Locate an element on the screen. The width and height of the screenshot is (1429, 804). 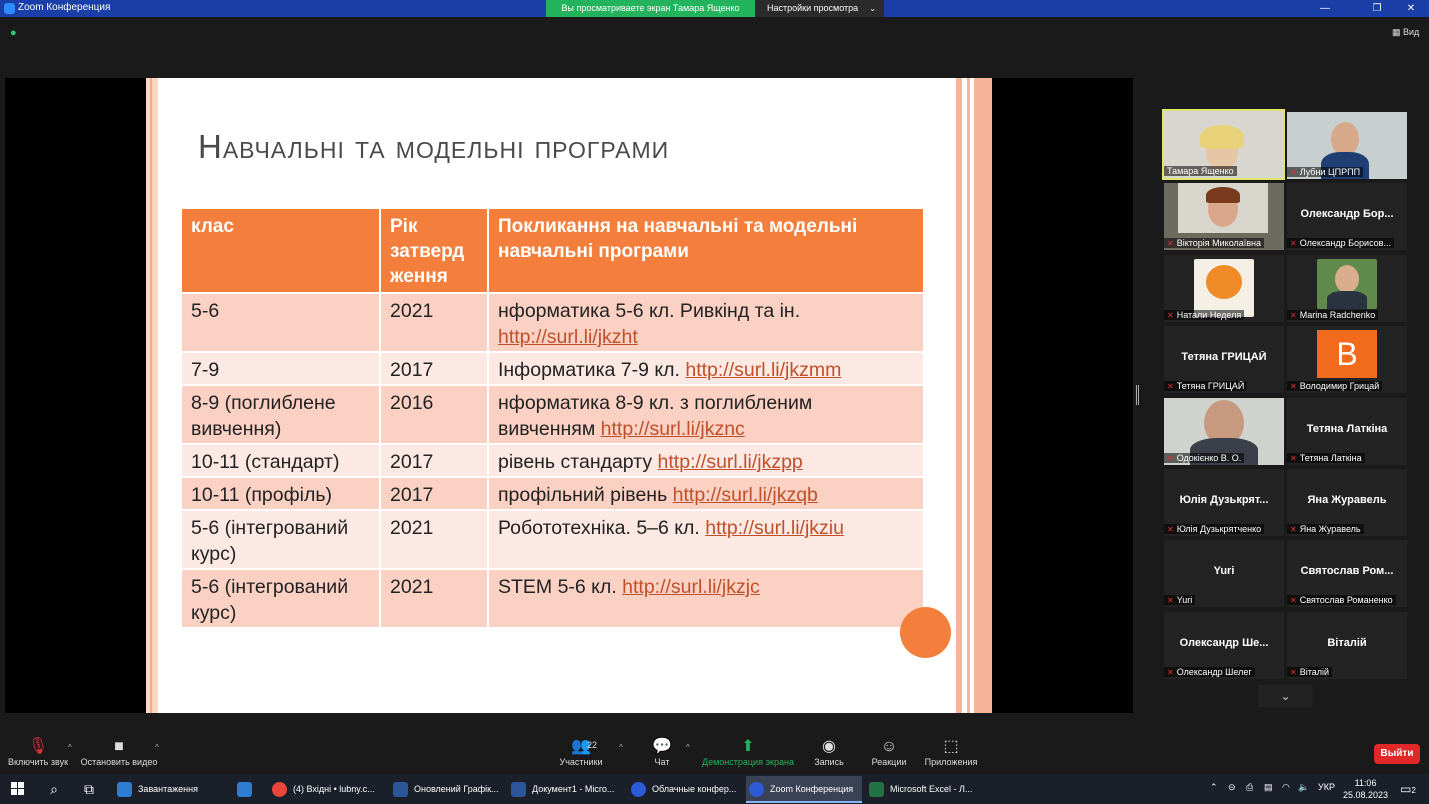
program-link: http://surl.li/jkzpp is located at coordinates (730, 462).